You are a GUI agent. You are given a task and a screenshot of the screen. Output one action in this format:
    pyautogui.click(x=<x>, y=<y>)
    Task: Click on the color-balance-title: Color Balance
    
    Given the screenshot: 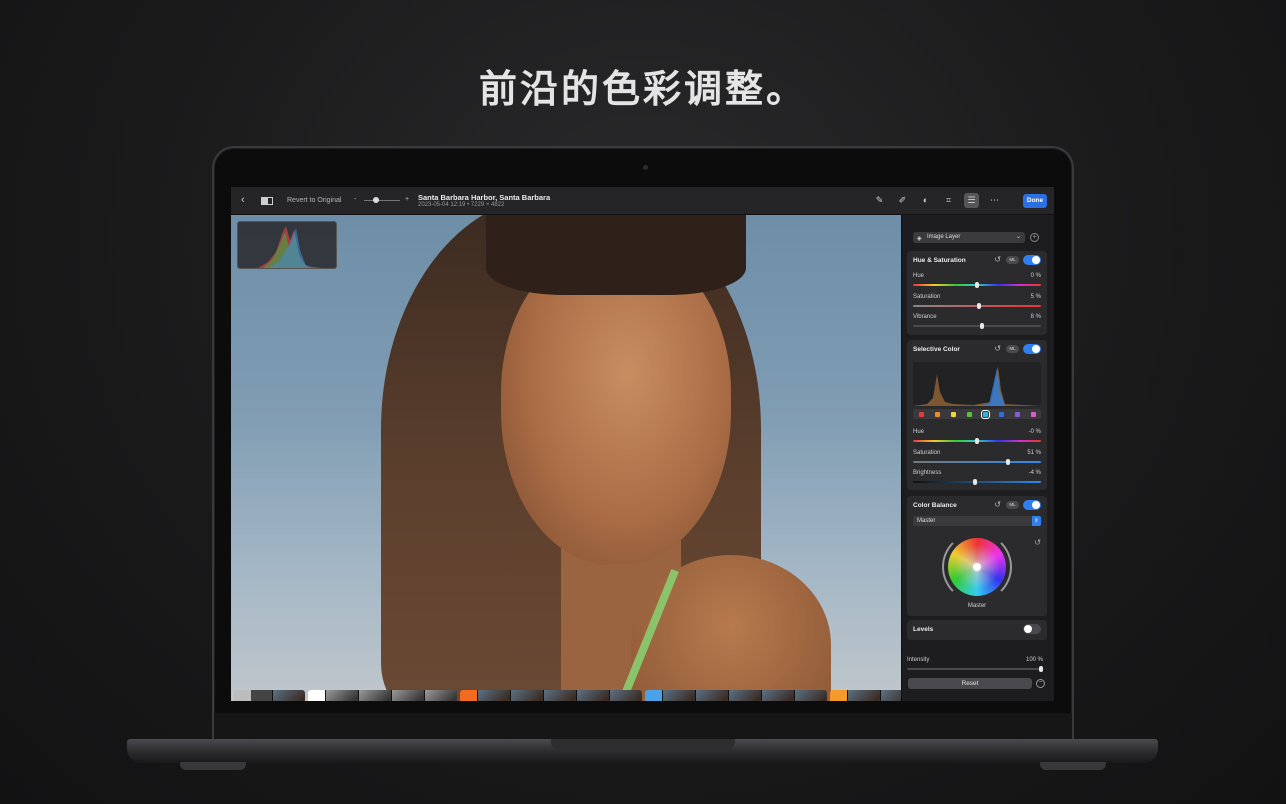 What is the action you would take?
    pyautogui.click(x=935, y=505)
    